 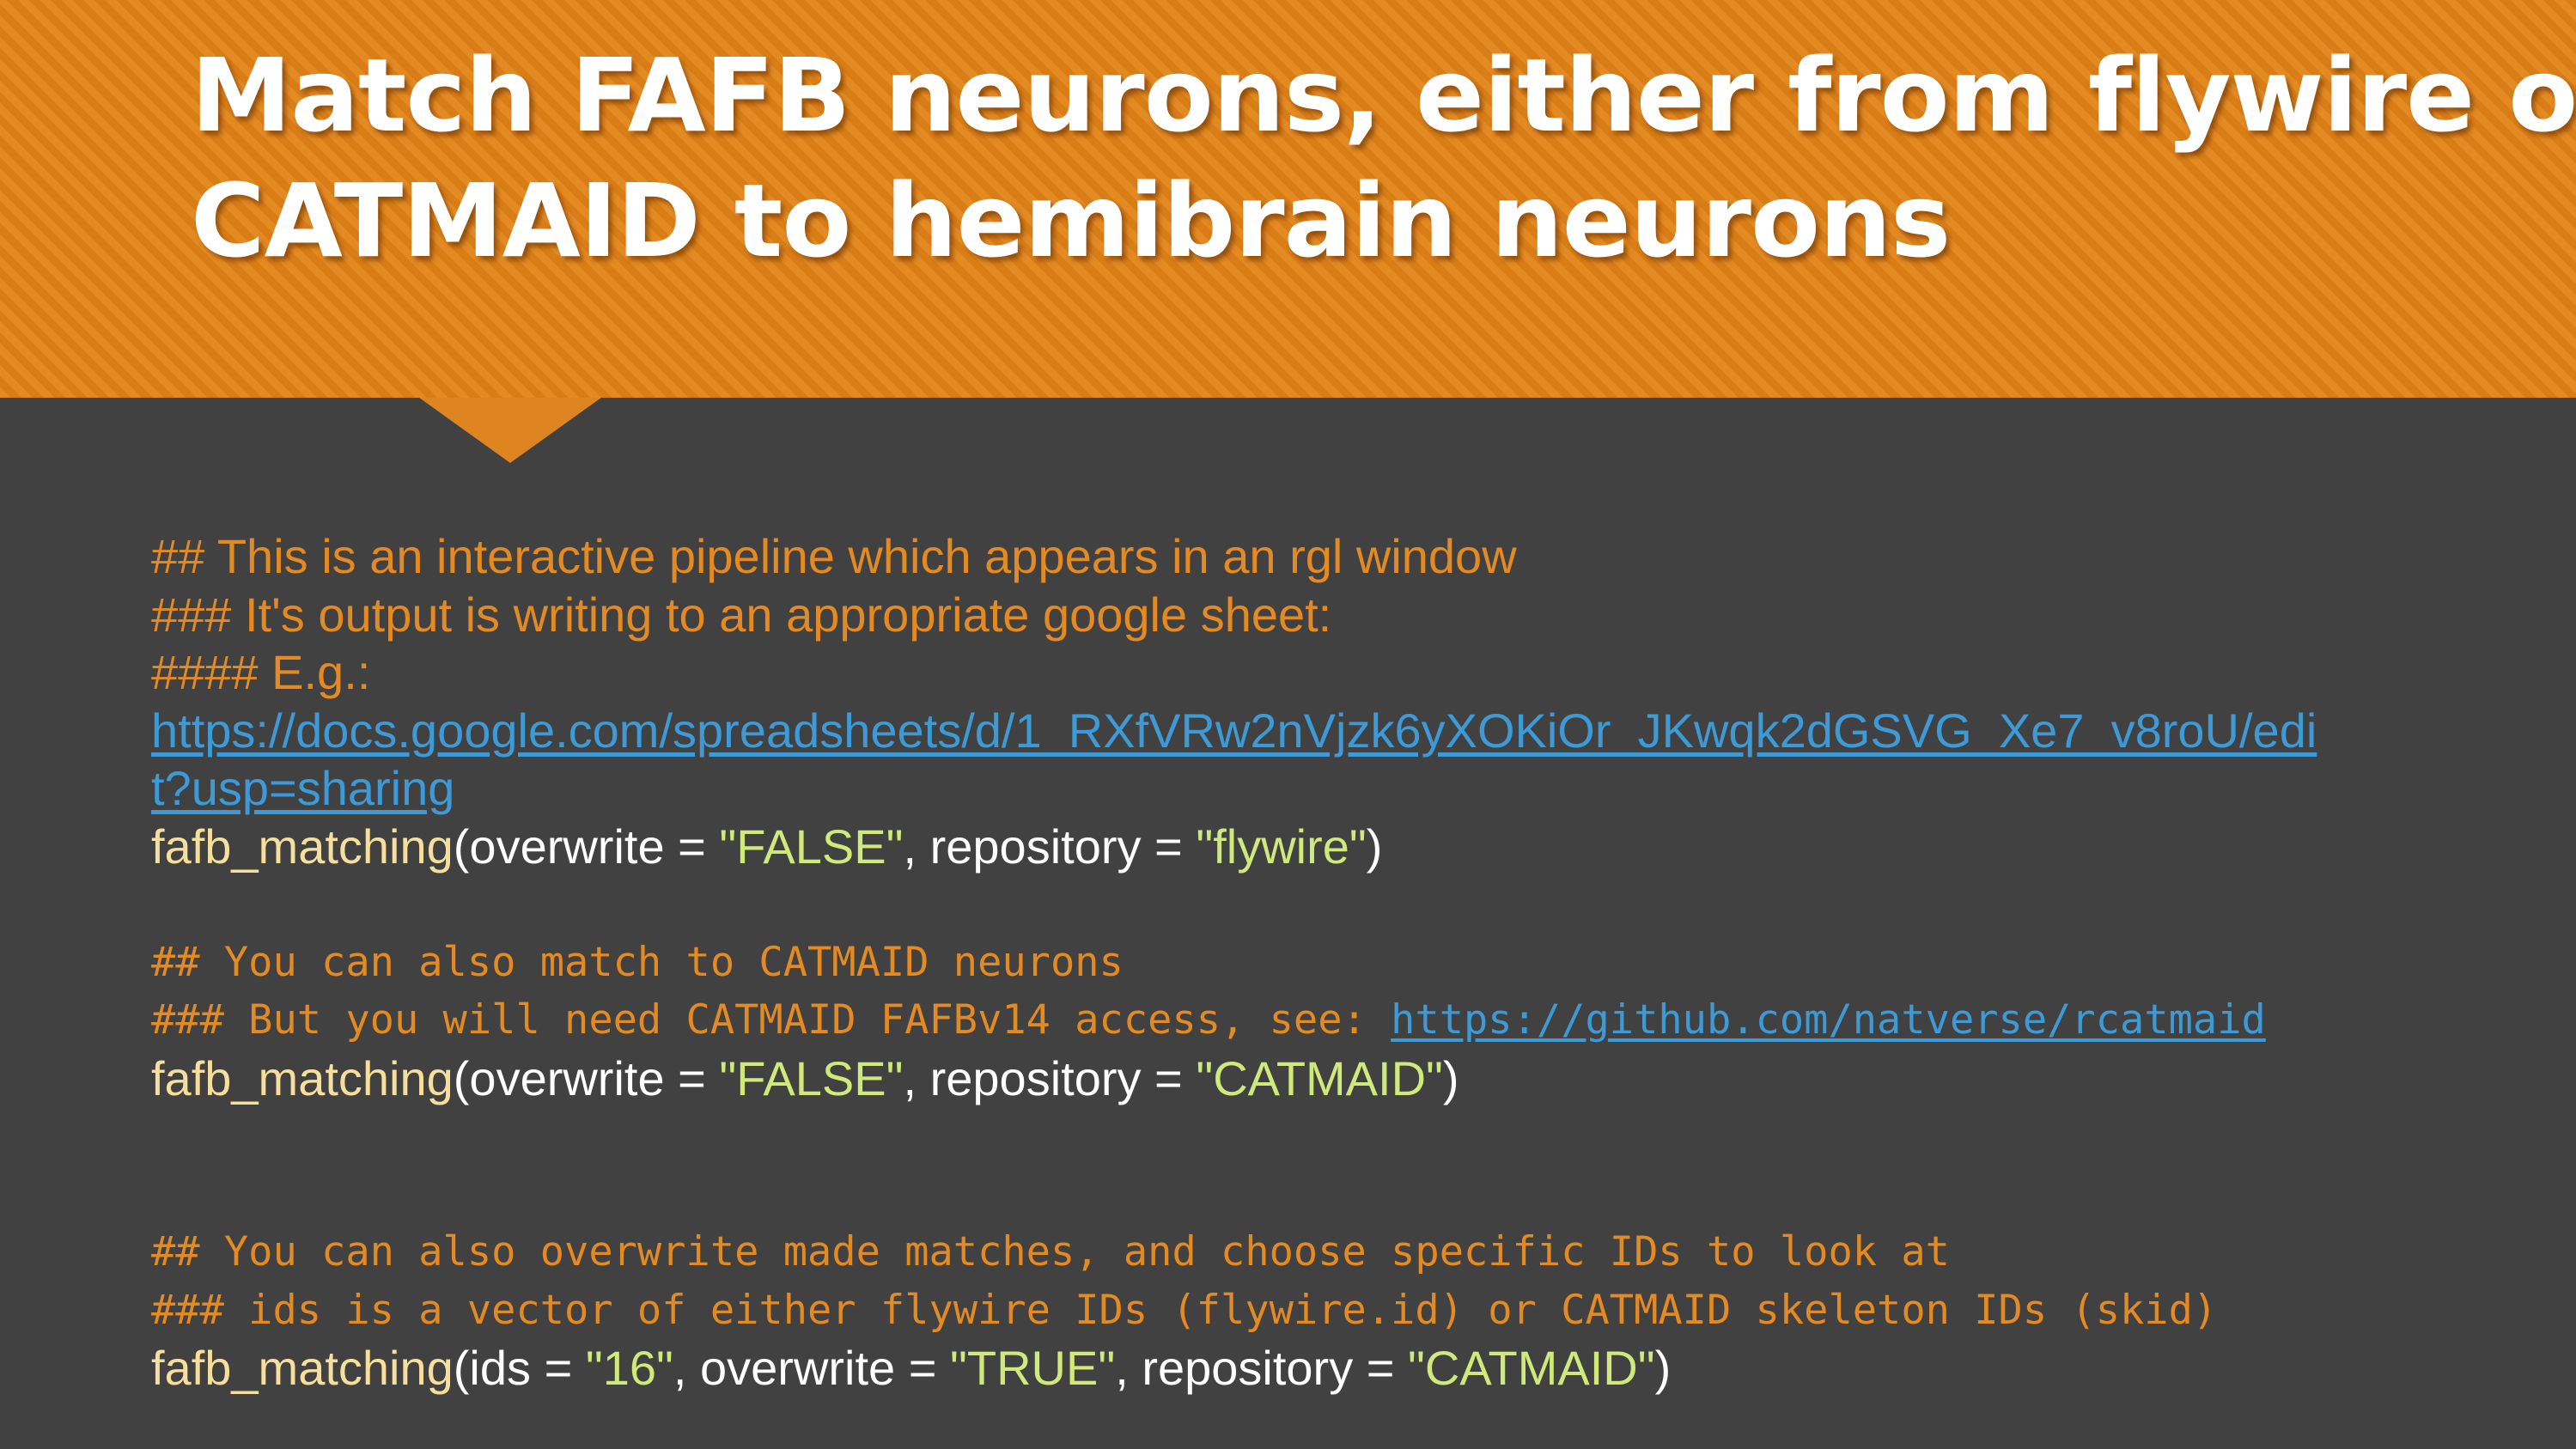 What do you see at coordinates (1828, 1020) in the screenshot?
I see `rcatmaid-github-link: https://github.com/natverse/rcatmaid` at bounding box center [1828, 1020].